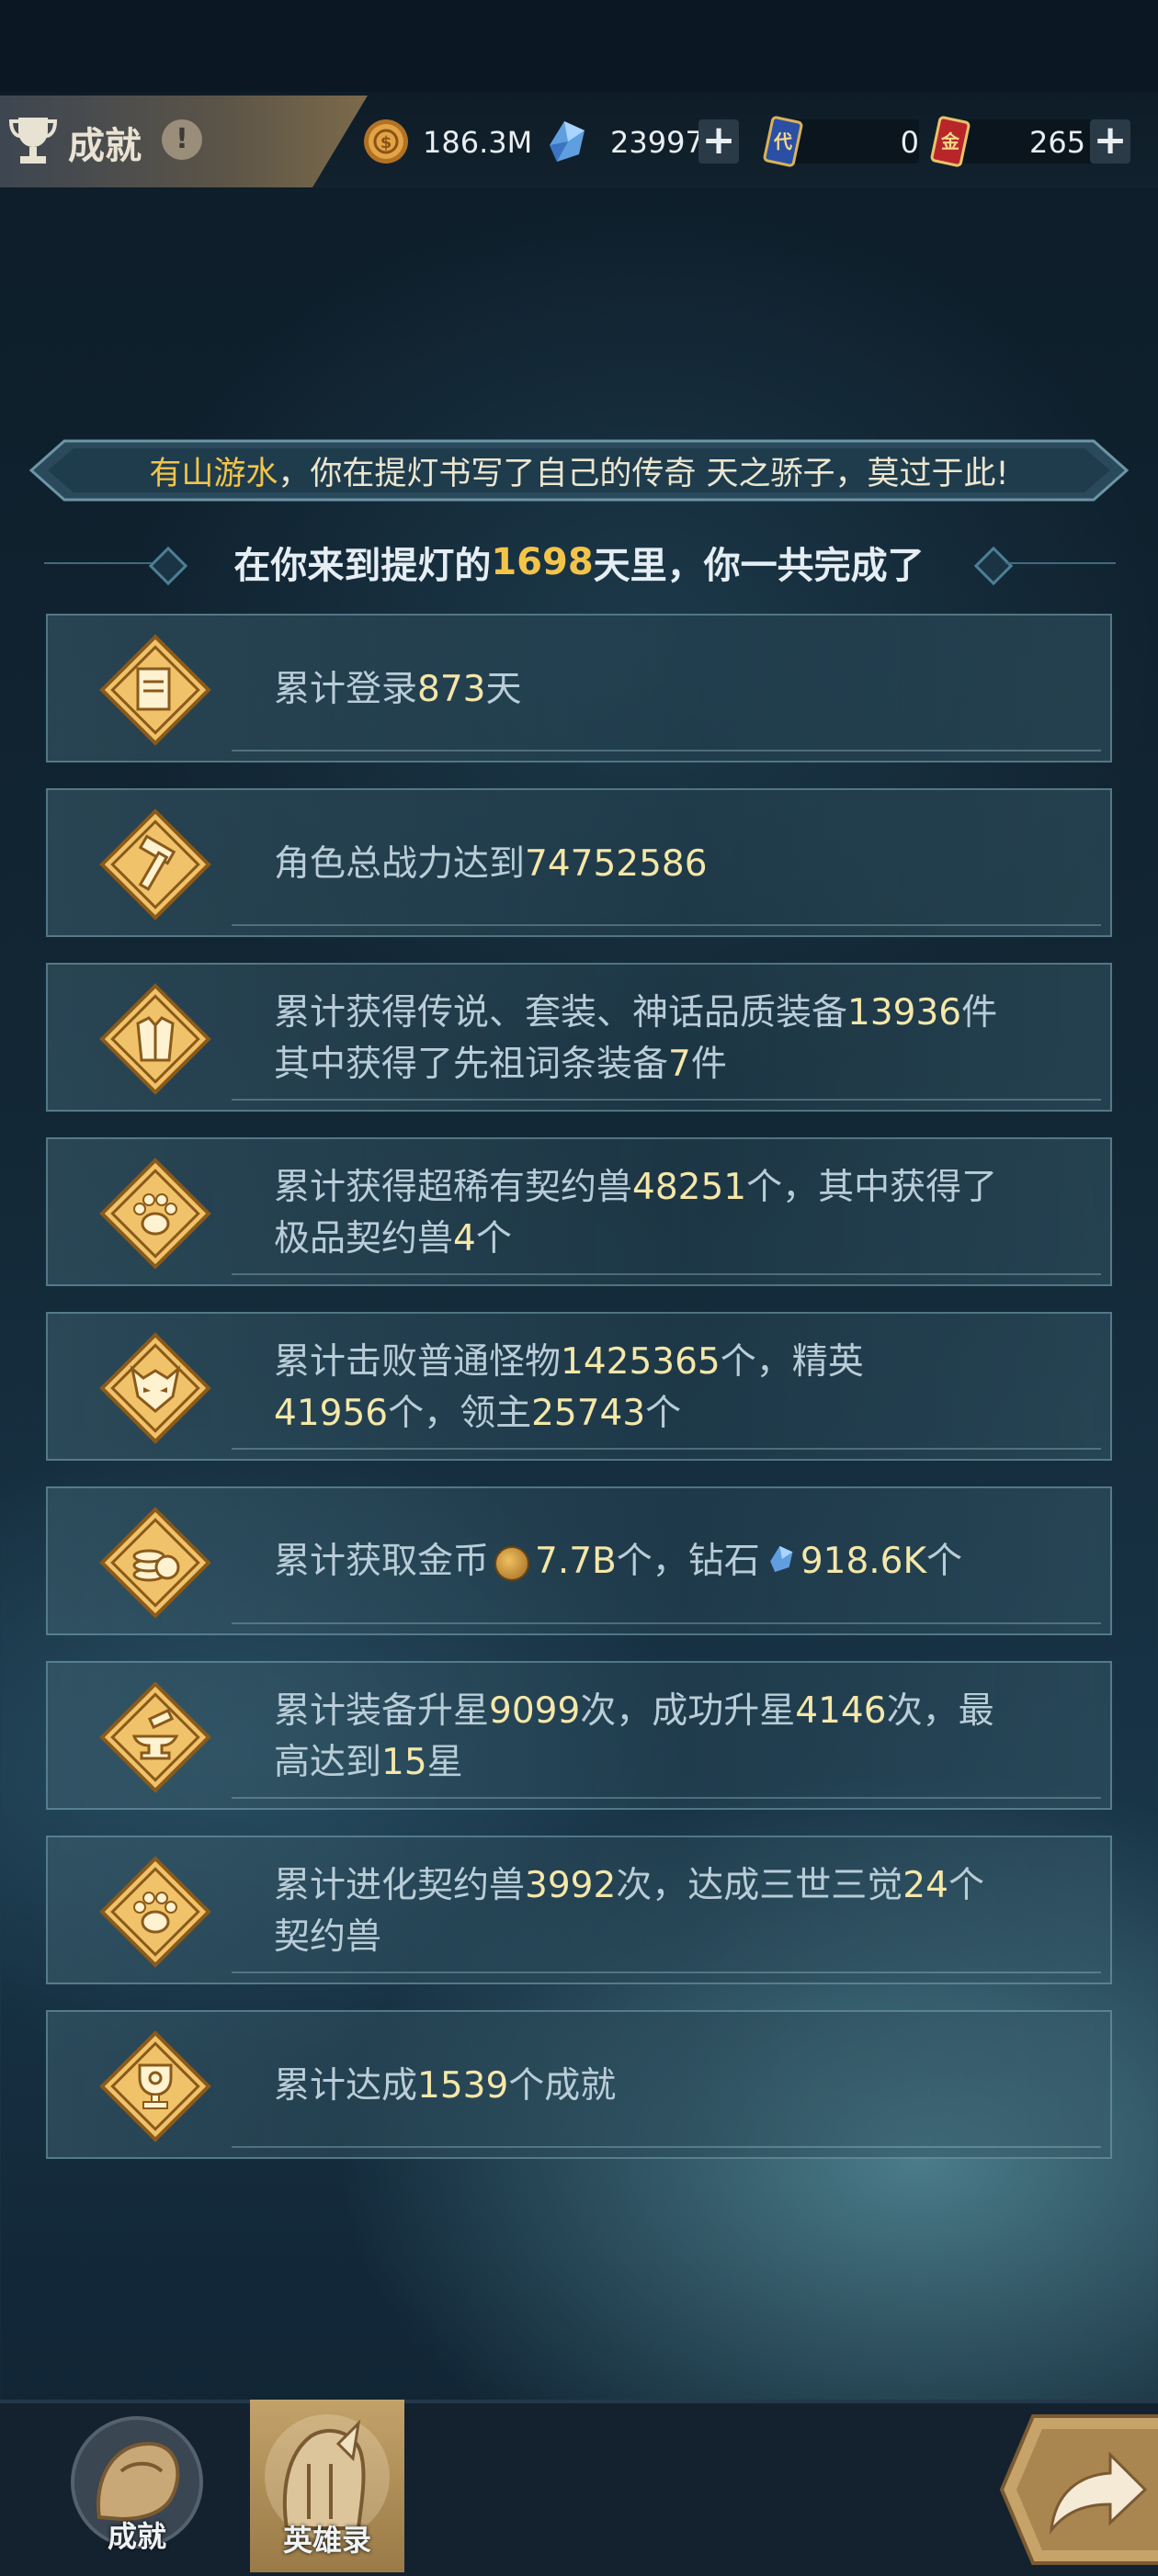 This screenshot has width=1158, height=2576. Describe the element at coordinates (105, 146) in the screenshot. I see `page-title: 成就` at that location.